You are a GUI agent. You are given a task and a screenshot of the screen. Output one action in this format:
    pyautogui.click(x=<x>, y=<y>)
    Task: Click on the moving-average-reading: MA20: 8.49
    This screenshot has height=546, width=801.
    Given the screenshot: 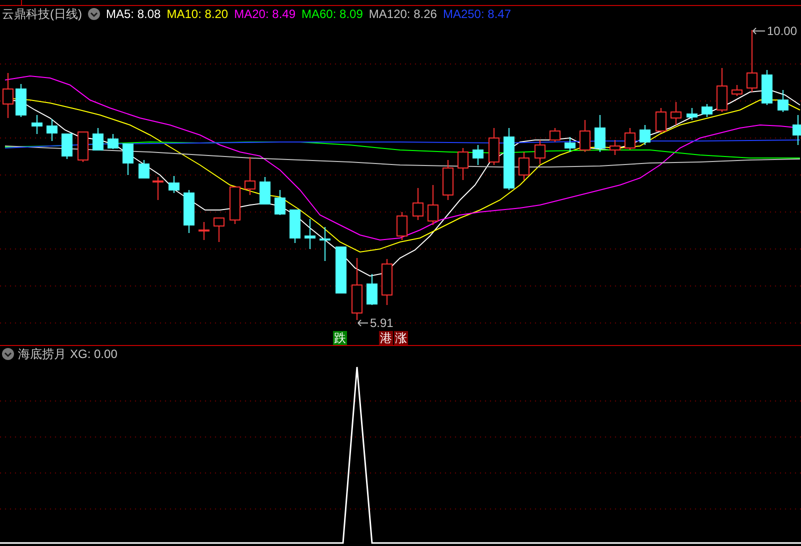 What is the action you would take?
    pyautogui.click(x=265, y=14)
    